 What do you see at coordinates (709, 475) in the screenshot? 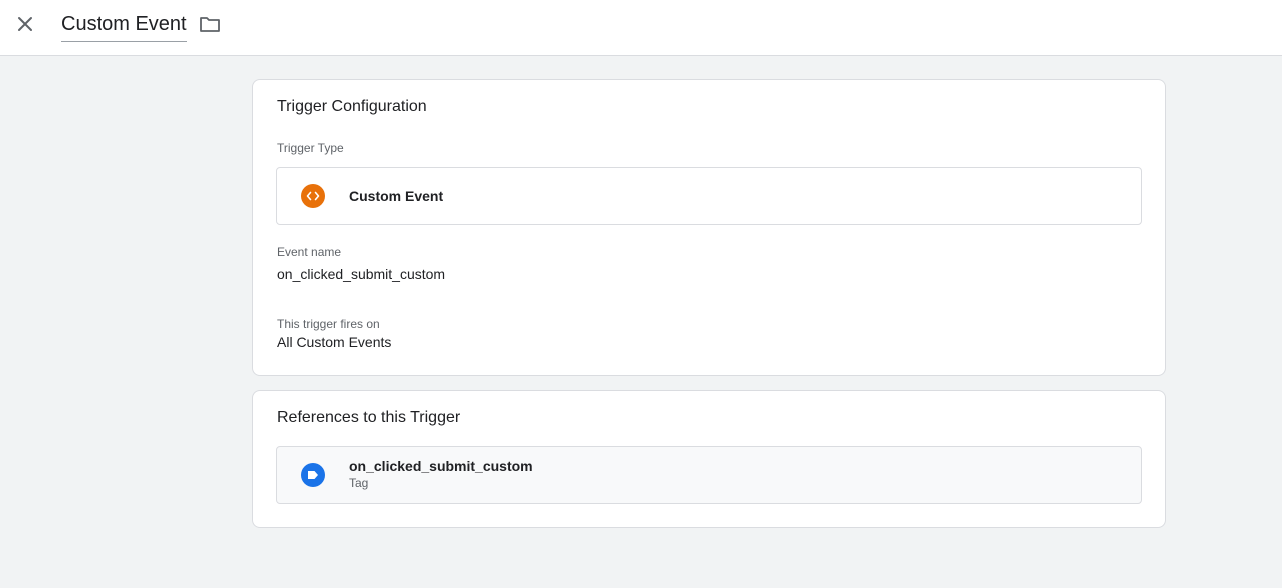
I see `reference-item: on_clicked_submit_custom Tag` at bounding box center [709, 475].